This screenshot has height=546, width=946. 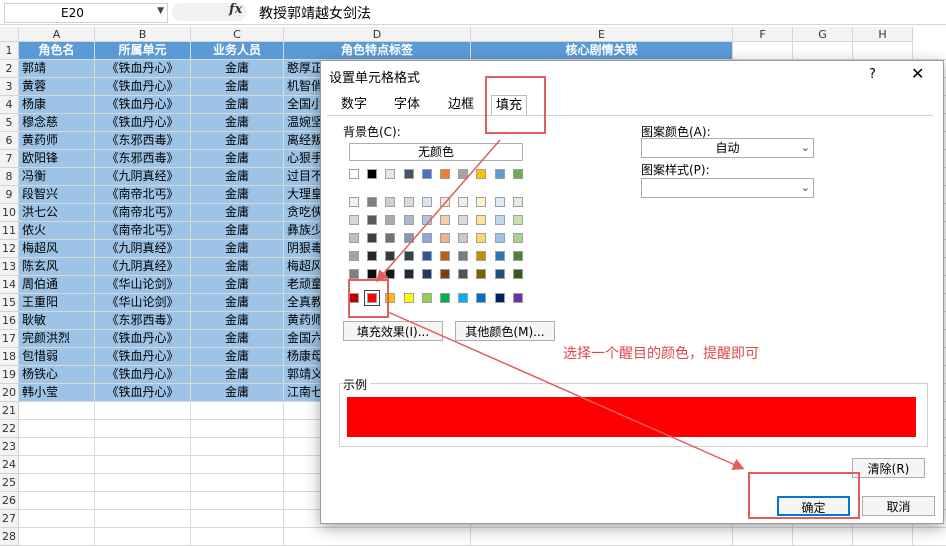 I want to click on arrow-to-ok, so click(x=566, y=390).